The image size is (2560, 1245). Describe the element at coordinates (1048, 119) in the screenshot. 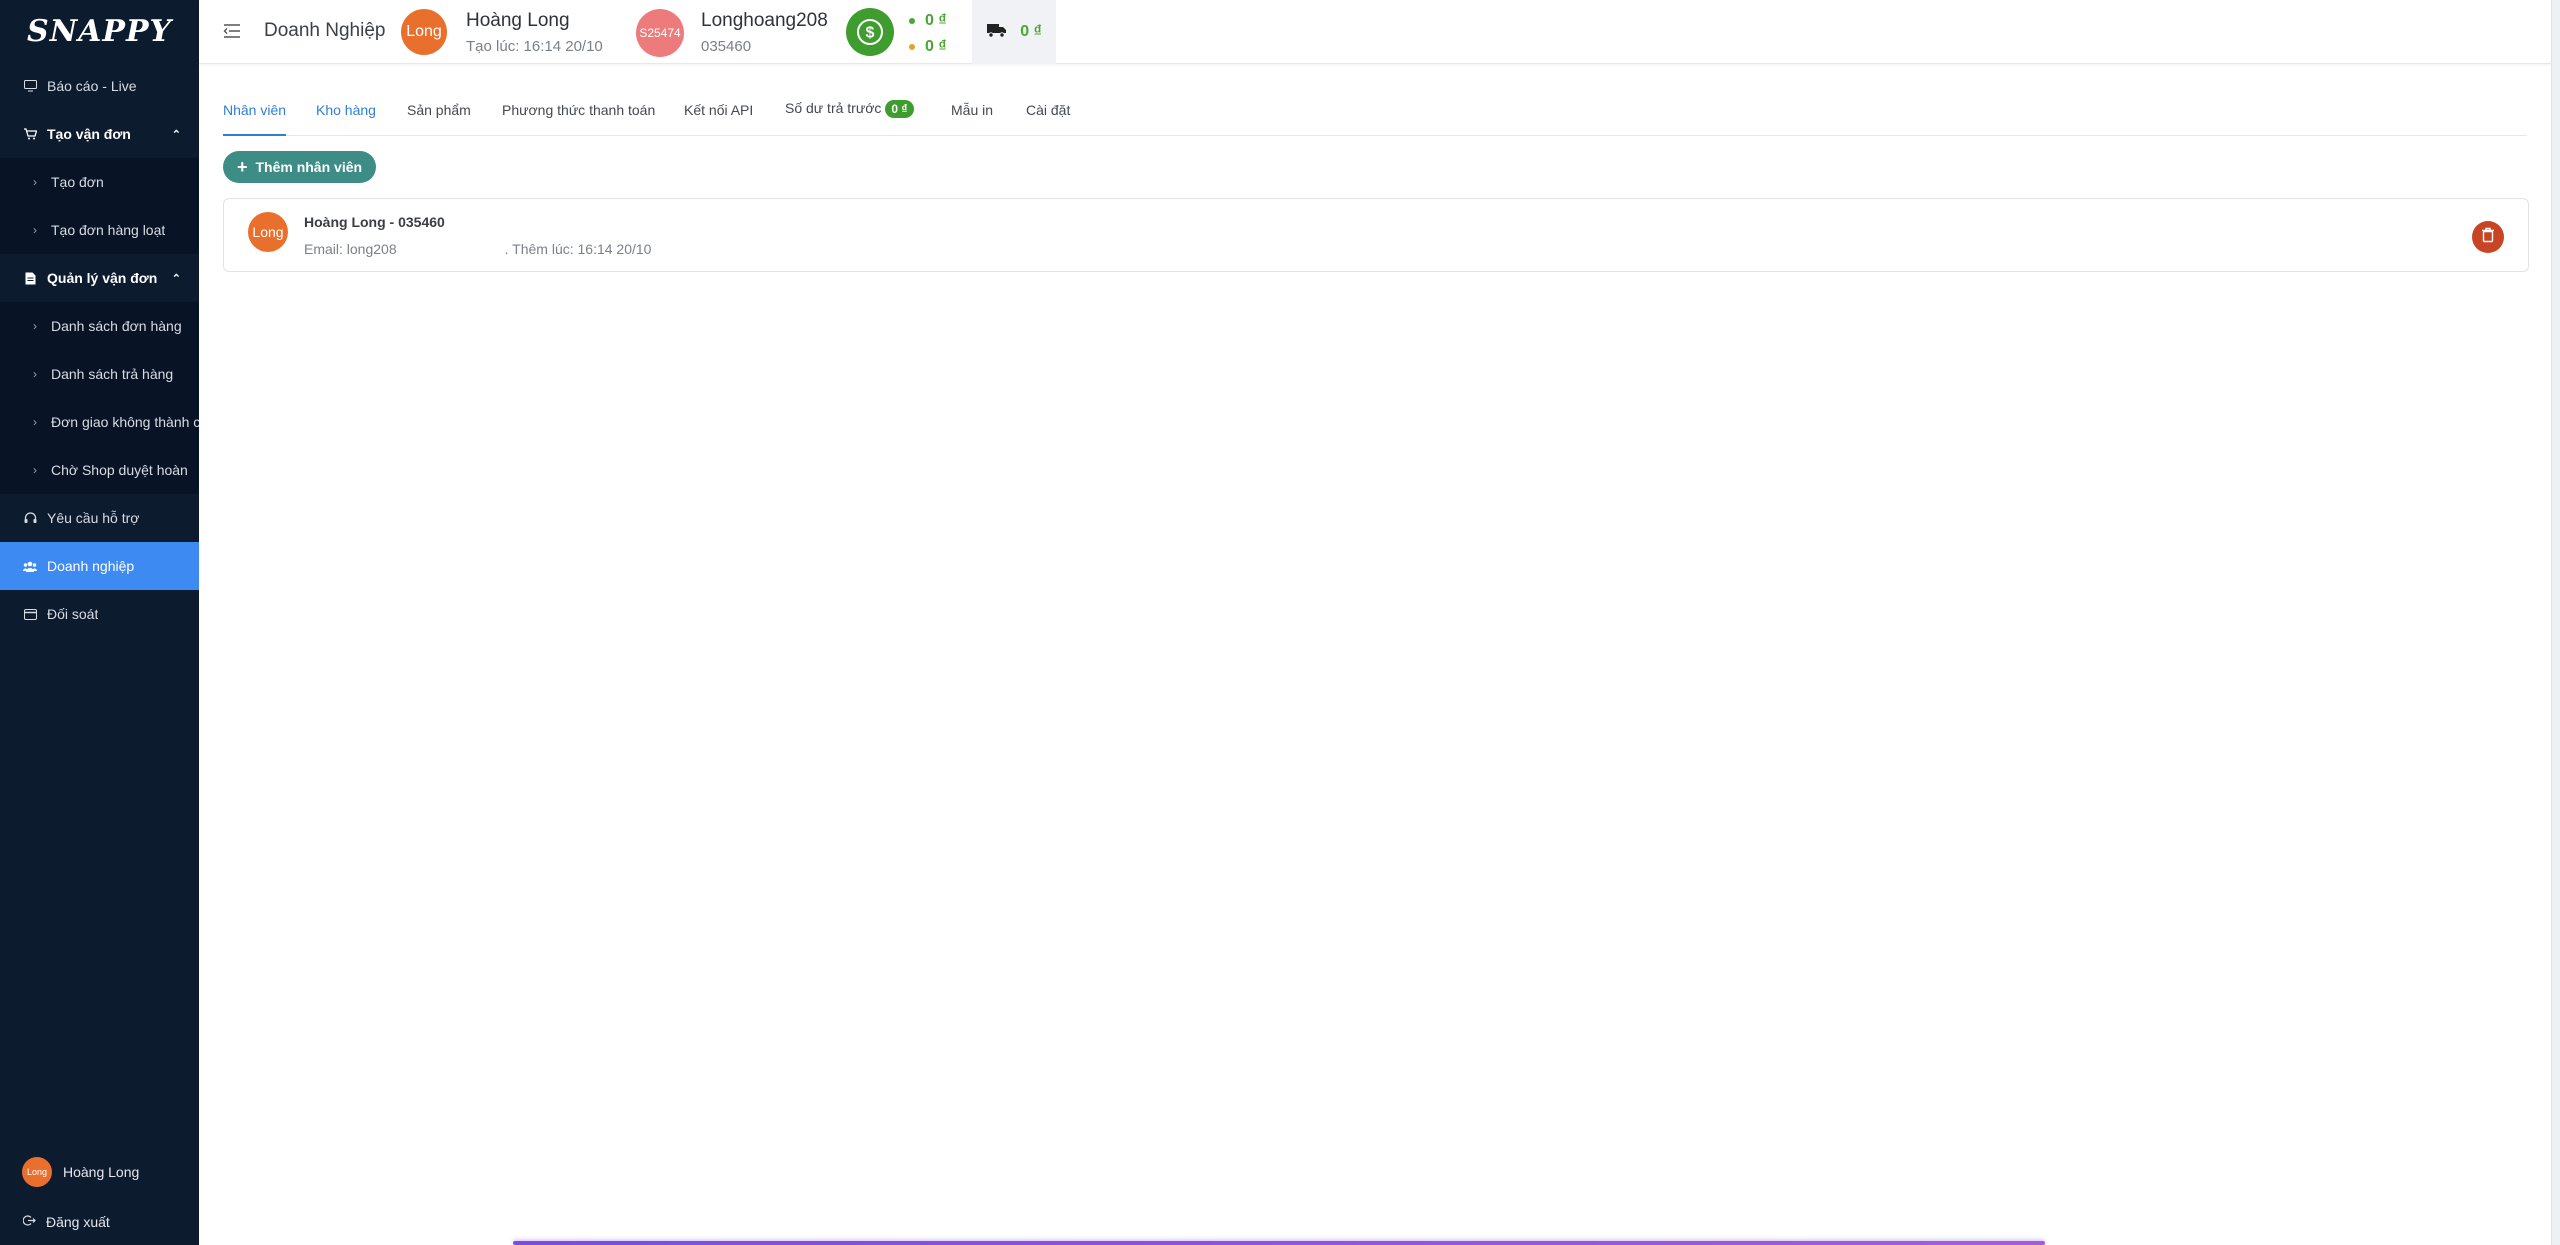

I see `tab-settings: Cài đặt` at that location.